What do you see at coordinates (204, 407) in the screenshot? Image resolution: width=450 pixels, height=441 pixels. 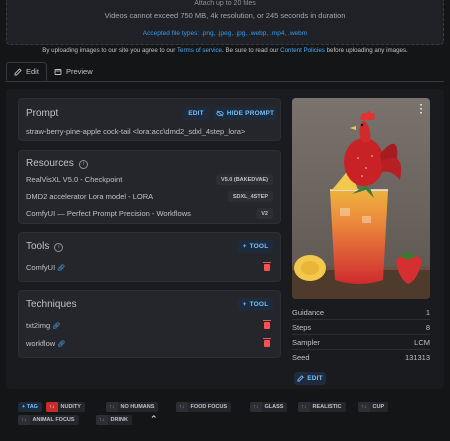 I see `tag-chip: ↑↓ FOOD FOCUS` at bounding box center [204, 407].